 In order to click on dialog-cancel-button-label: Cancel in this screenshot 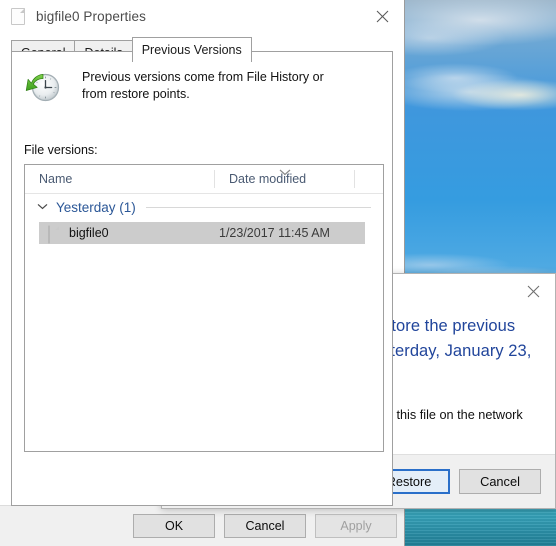, I will do `click(500, 481)`.